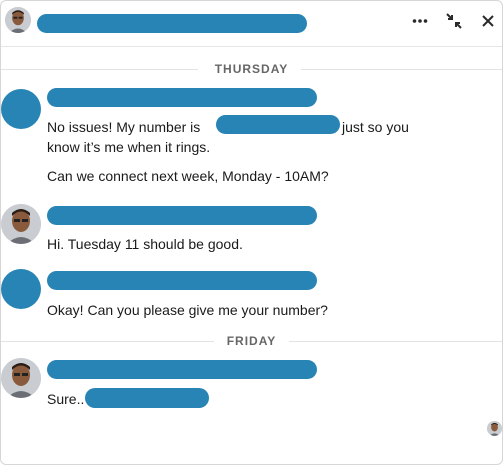  I want to click on date-divider-friday: FRIDAY, so click(251, 341).